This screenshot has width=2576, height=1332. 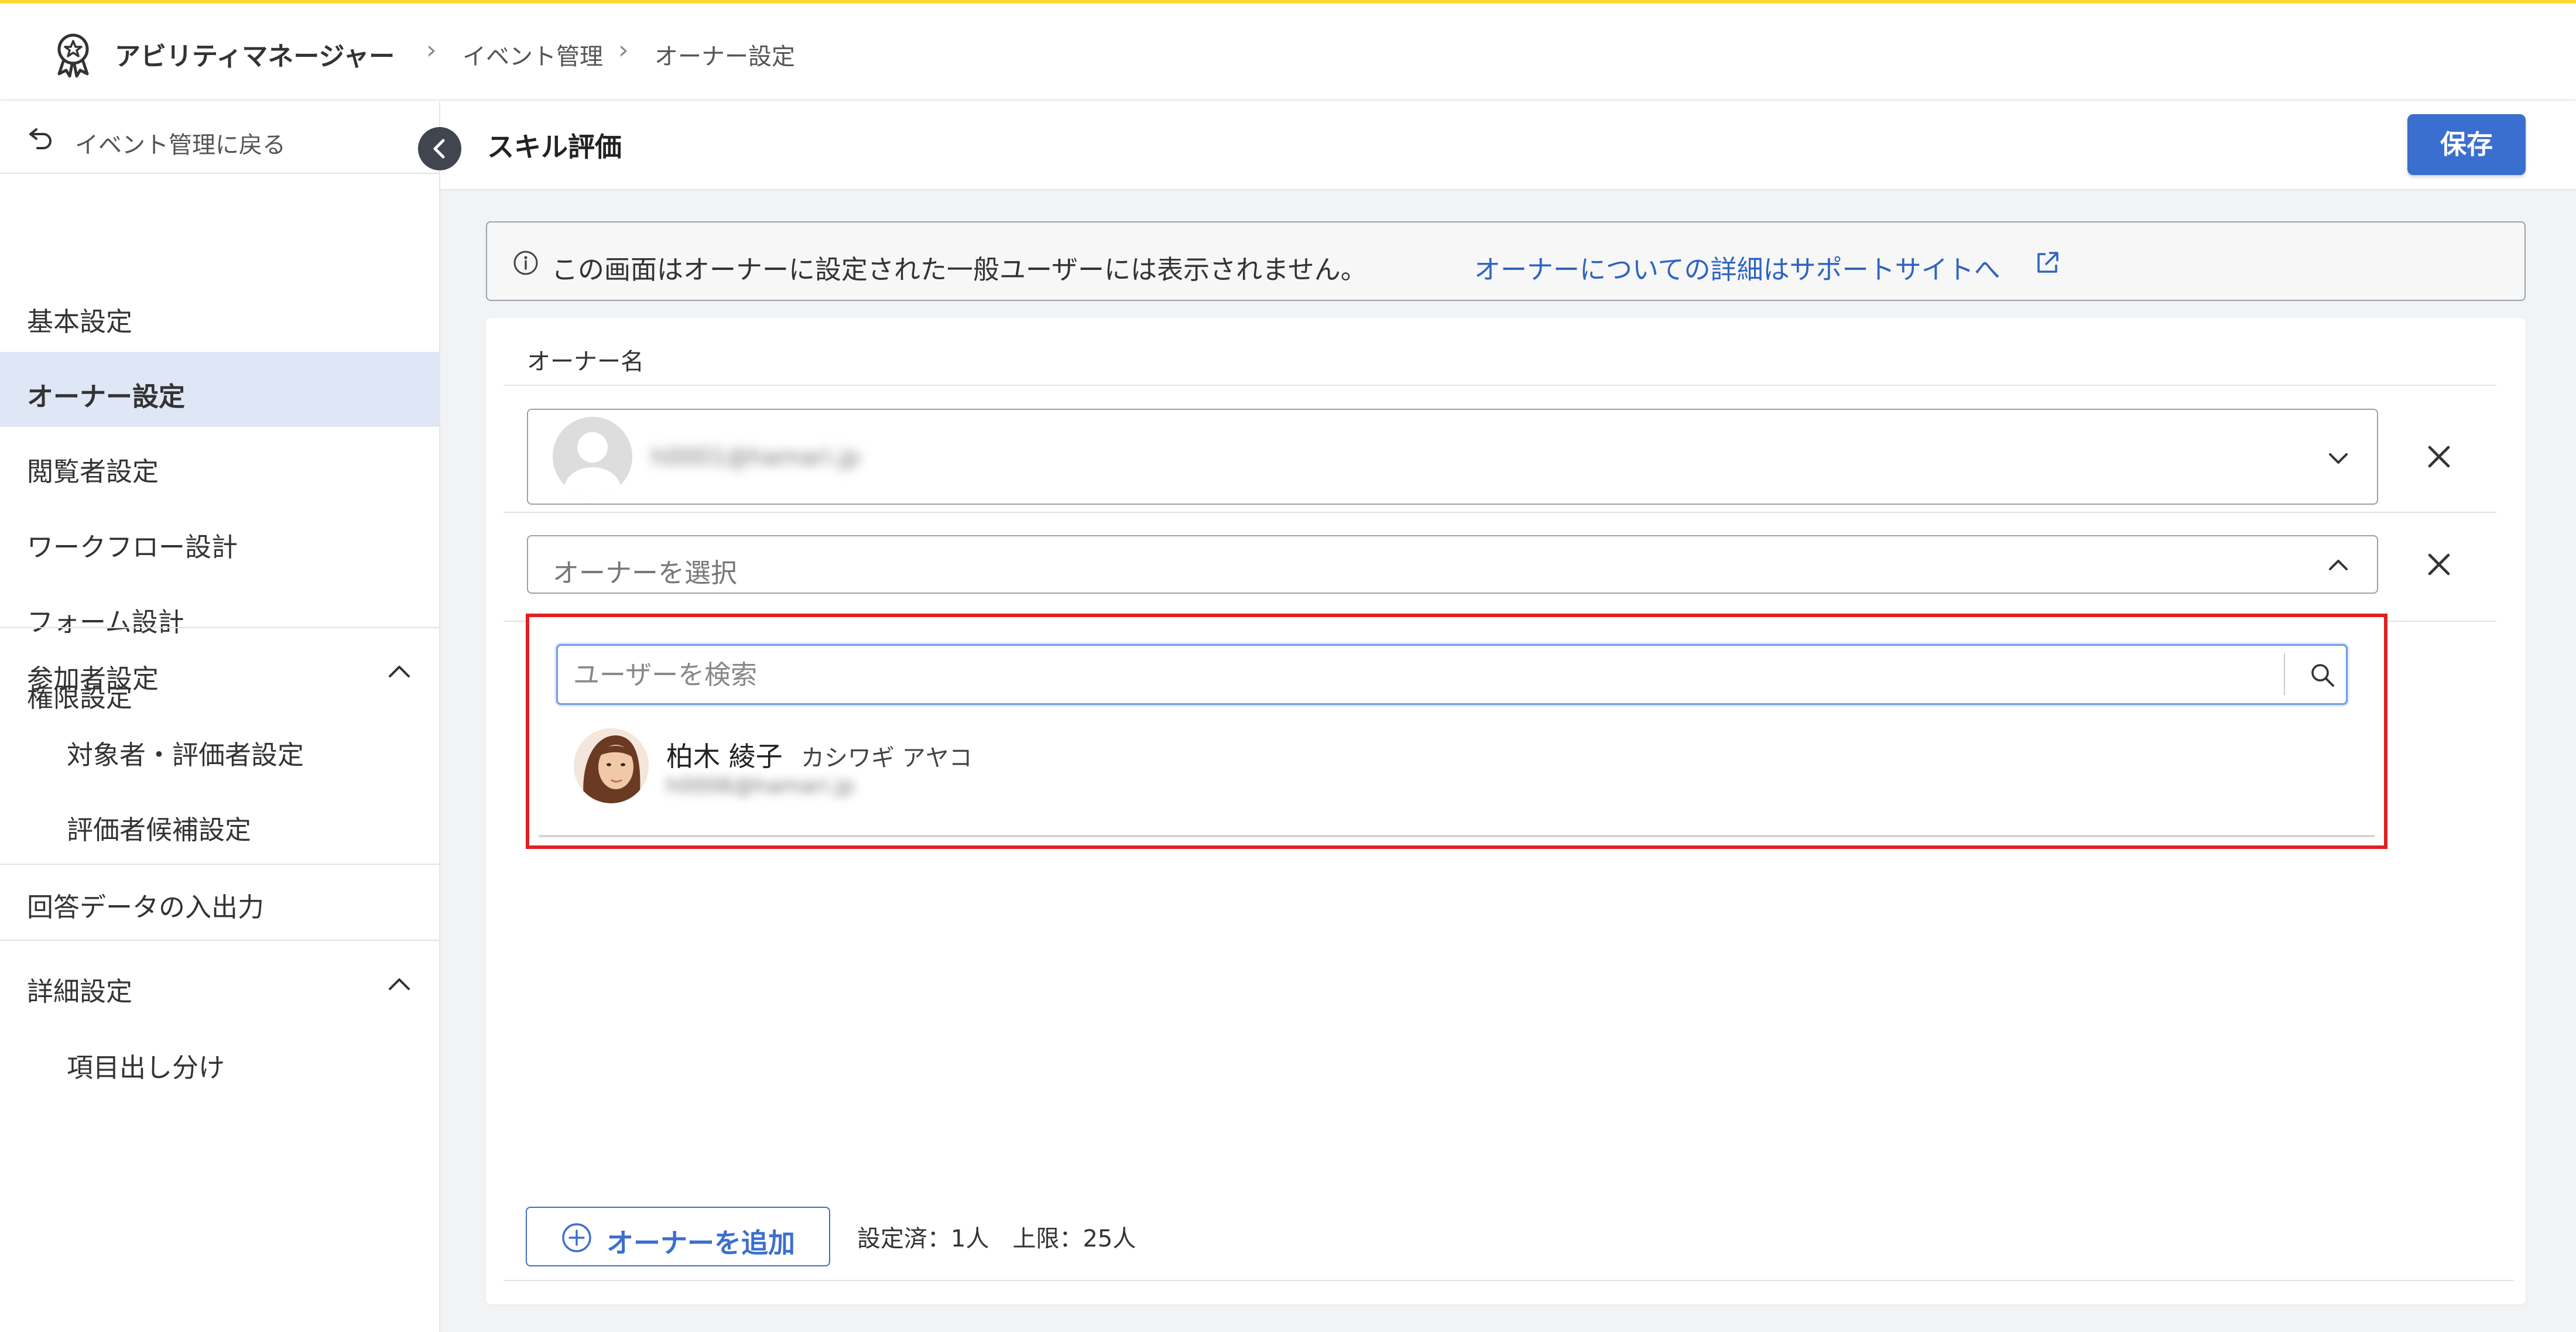 What do you see at coordinates (93, 472) in the screenshot?
I see `sidebar-item-label: 閲覧者設定` at bounding box center [93, 472].